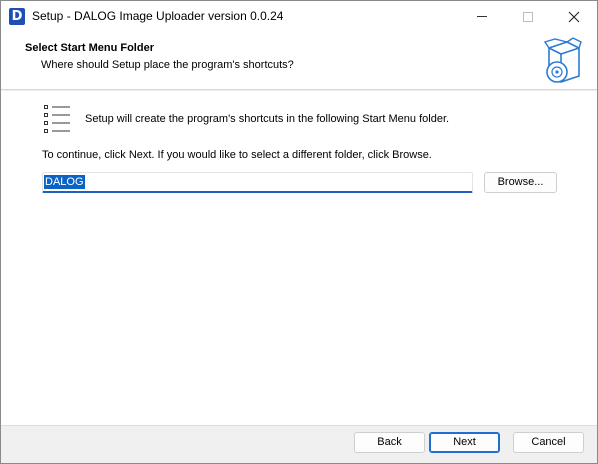  I want to click on next-button: Next, so click(464, 442).